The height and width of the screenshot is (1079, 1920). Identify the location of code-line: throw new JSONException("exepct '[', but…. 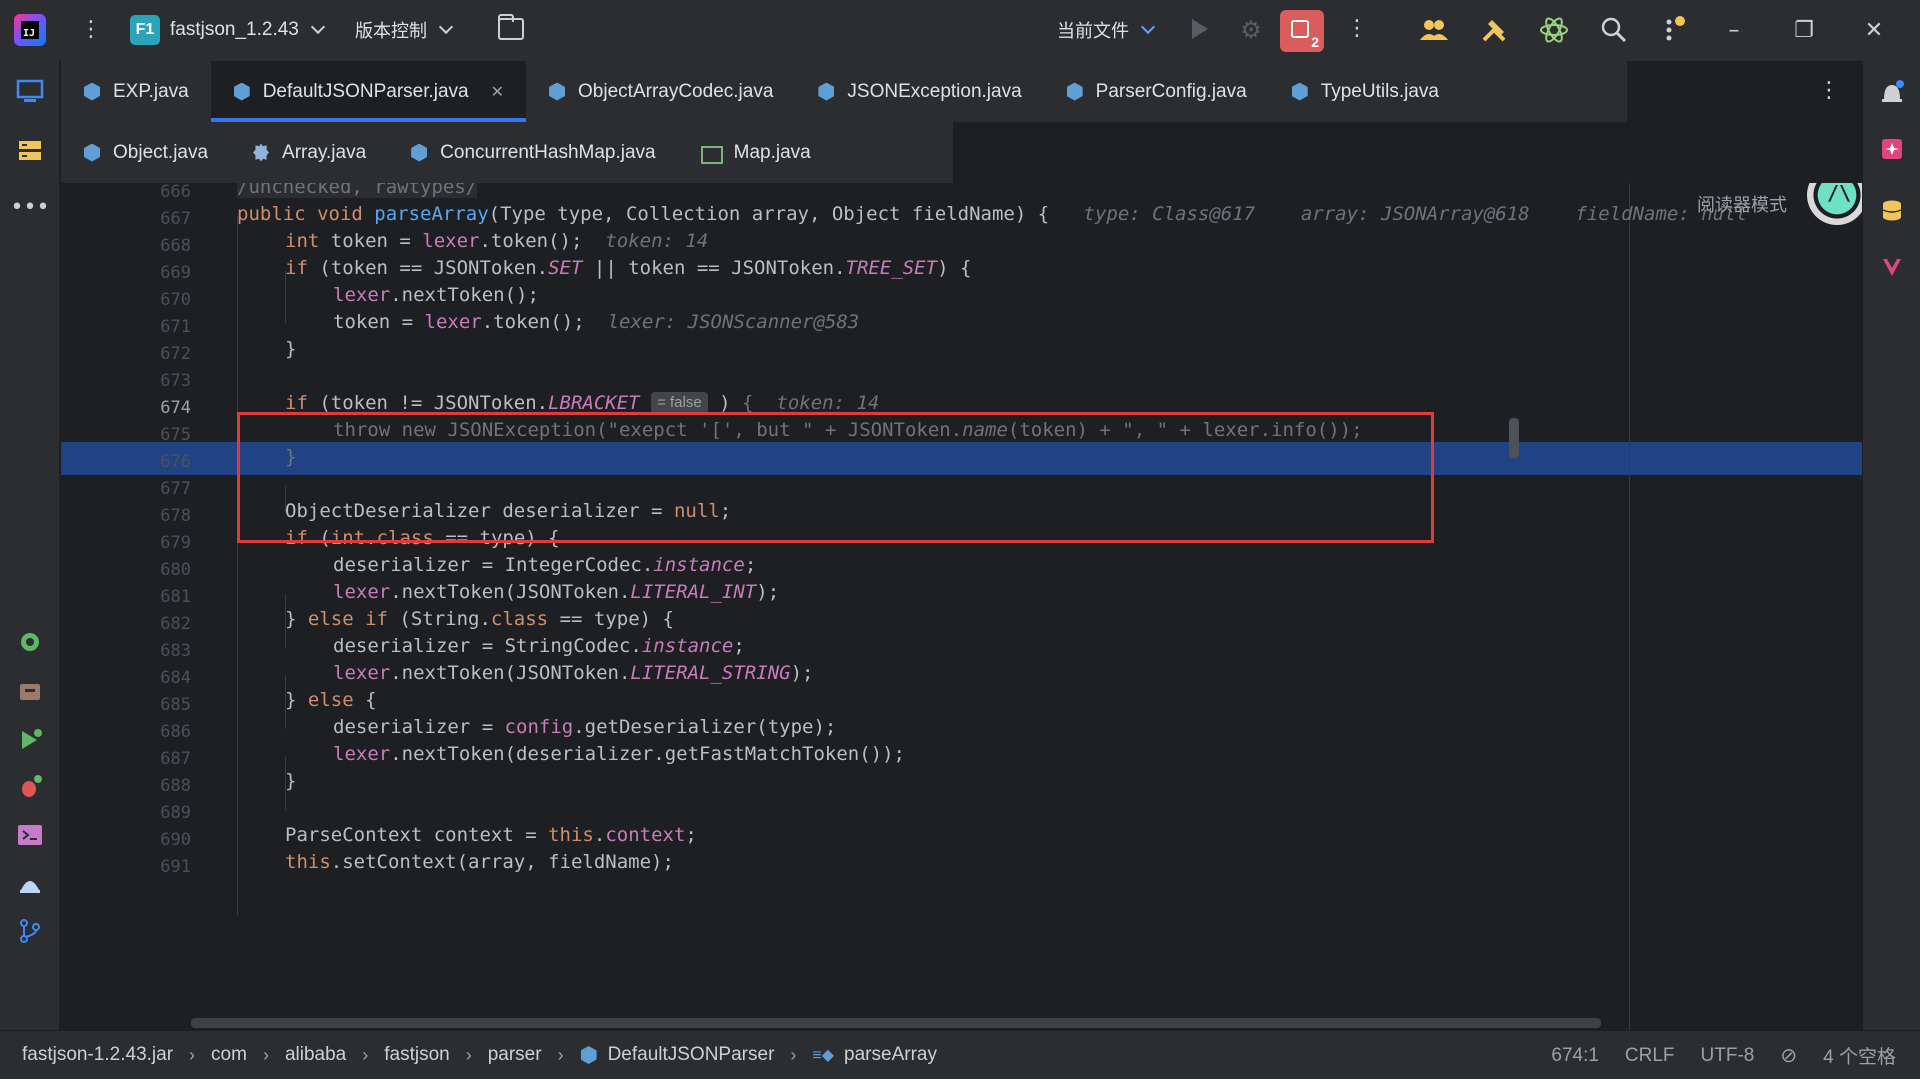
(848, 435).